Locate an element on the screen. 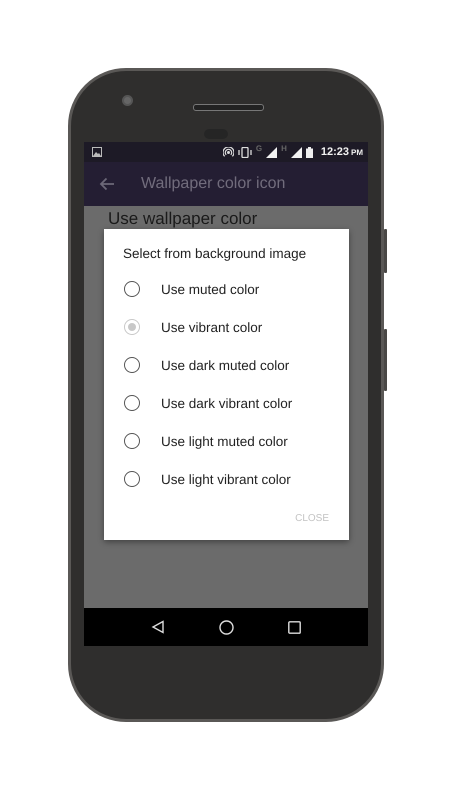  recents-icon is located at coordinates (294, 627).